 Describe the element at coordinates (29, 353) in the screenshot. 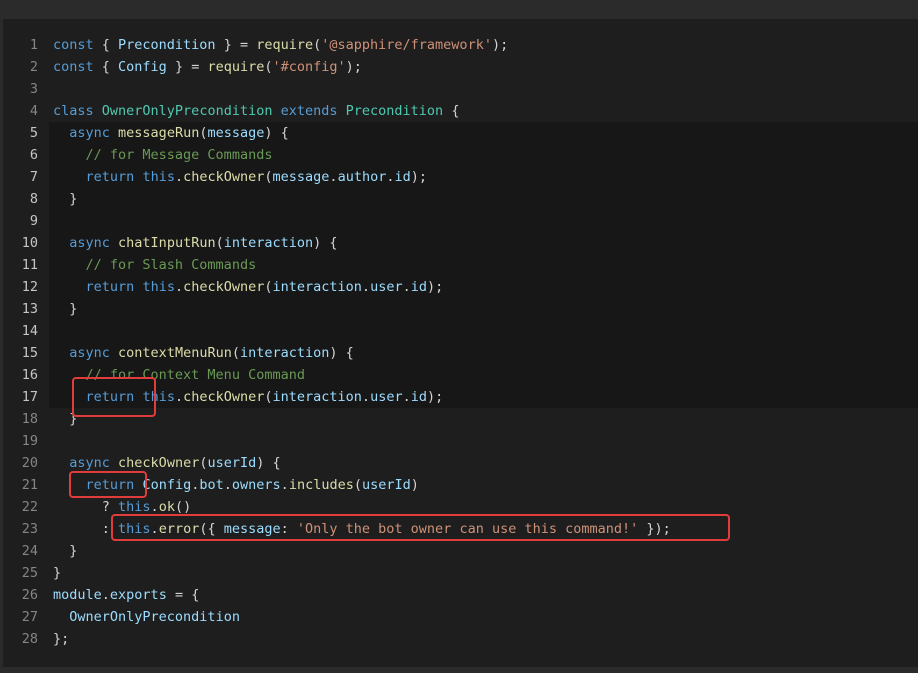

I see `line-number: 15` at that location.